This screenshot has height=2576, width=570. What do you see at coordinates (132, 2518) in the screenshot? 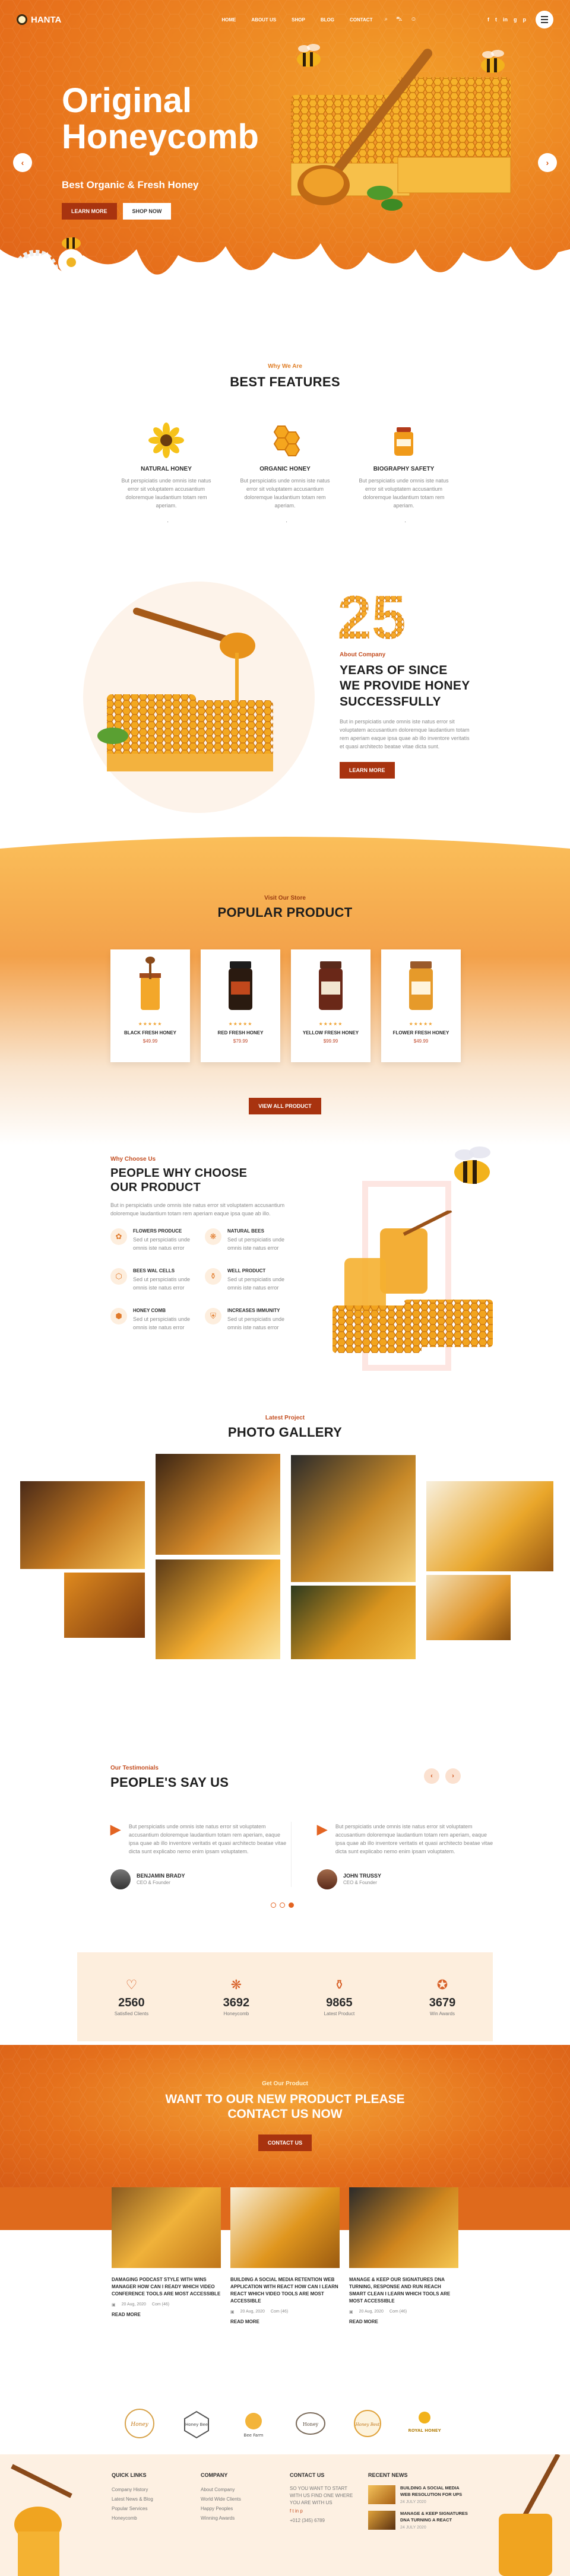
I see `footer-link: Honeycomb` at bounding box center [132, 2518].